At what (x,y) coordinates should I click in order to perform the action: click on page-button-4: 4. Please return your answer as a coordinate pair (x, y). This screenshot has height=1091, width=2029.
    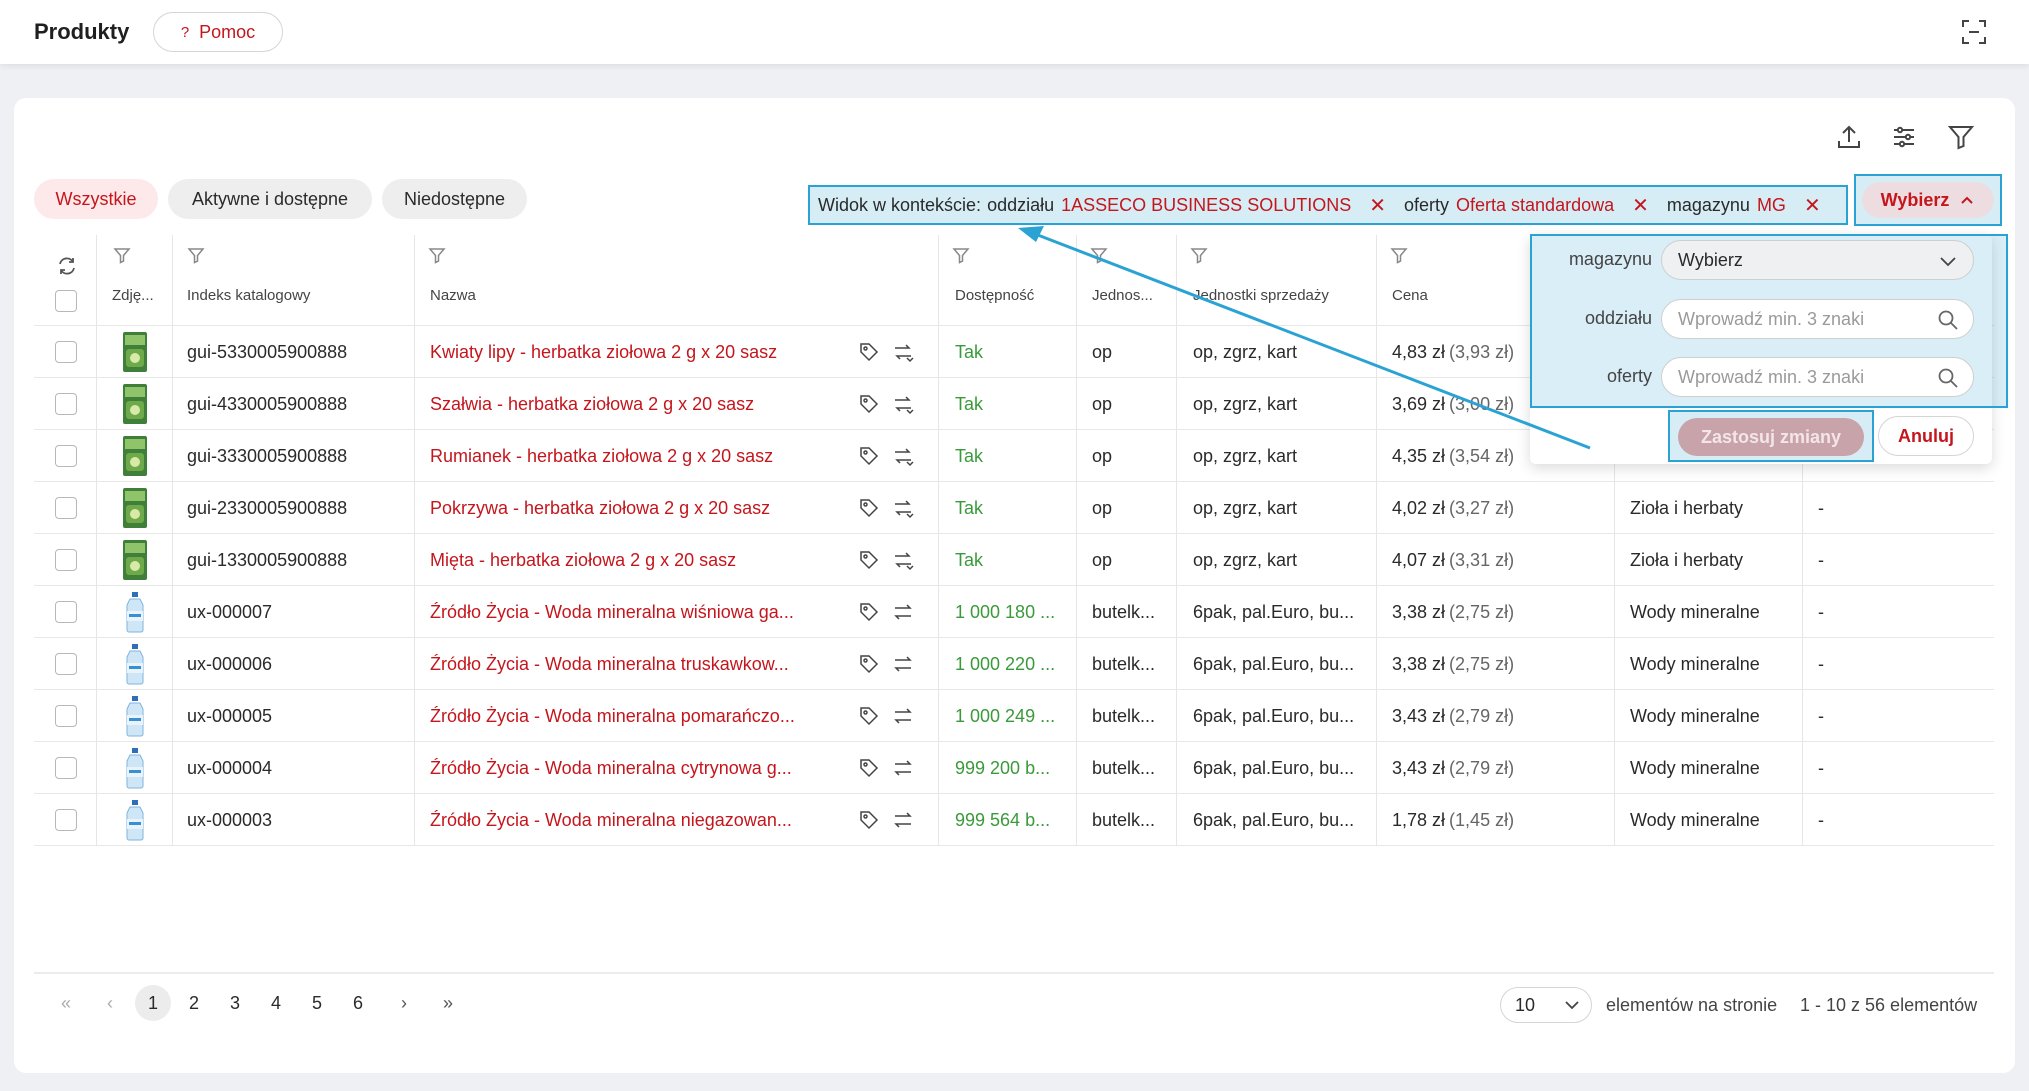
    Looking at the image, I should click on (276, 1003).